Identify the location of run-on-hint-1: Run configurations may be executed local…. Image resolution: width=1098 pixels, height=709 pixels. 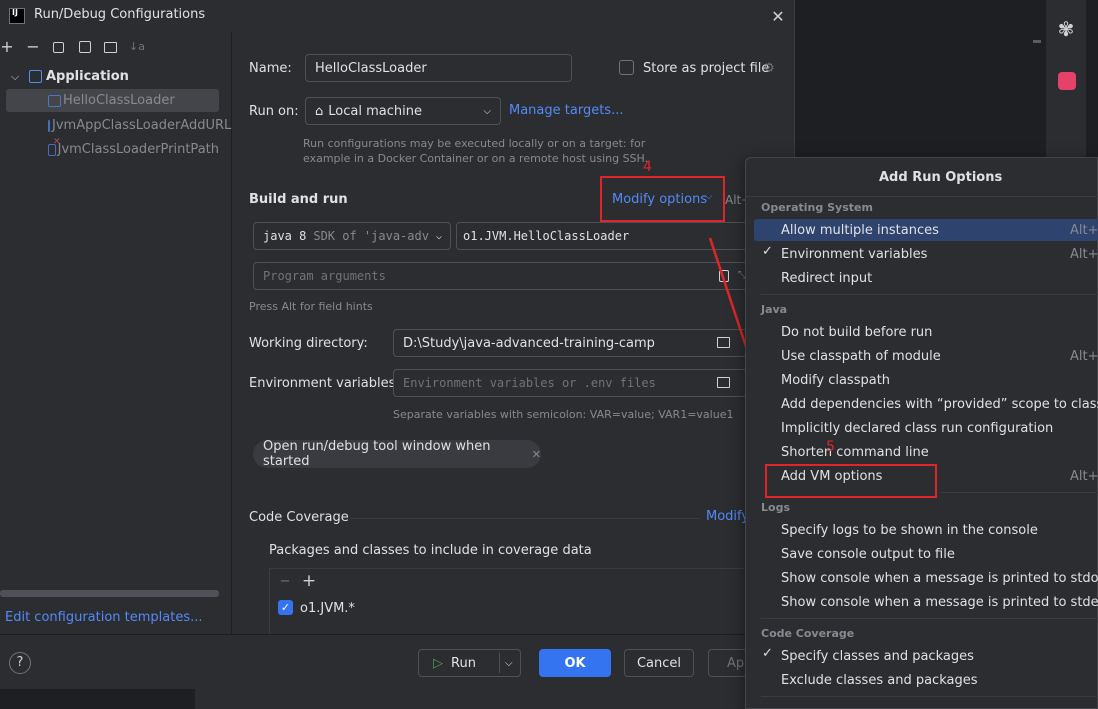
(474, 143).